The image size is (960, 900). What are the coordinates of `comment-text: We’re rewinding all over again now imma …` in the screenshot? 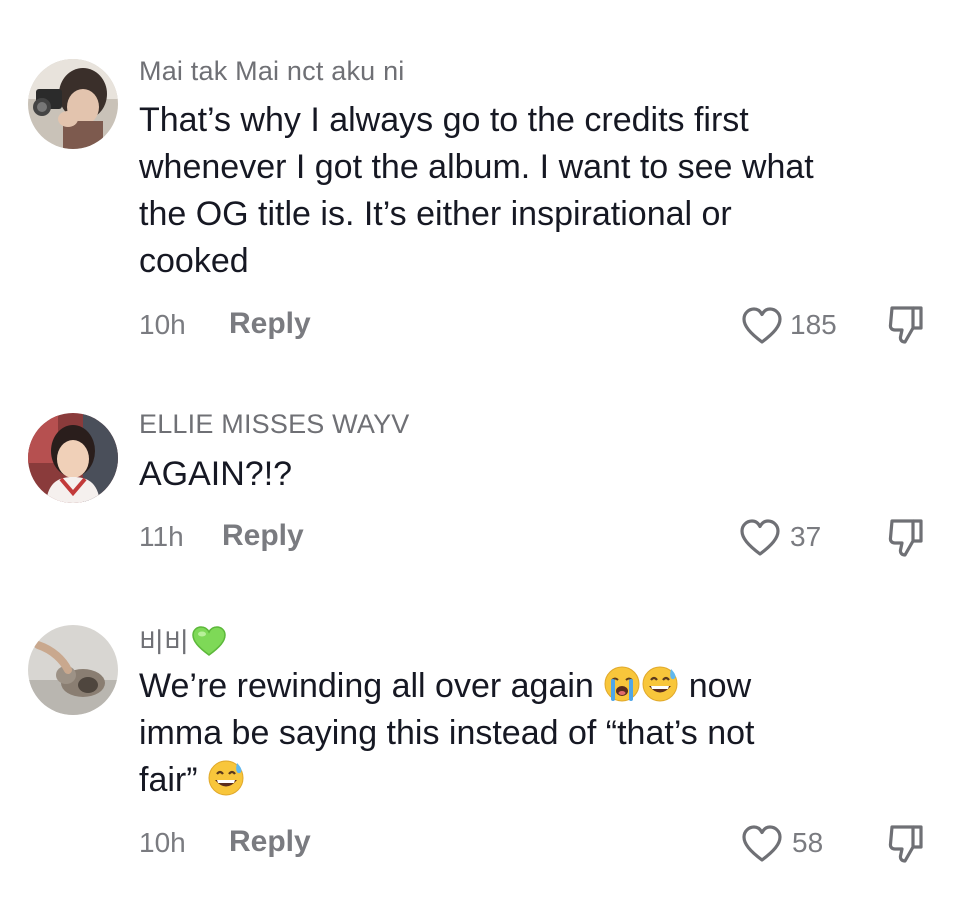 It's located at (534, 733).